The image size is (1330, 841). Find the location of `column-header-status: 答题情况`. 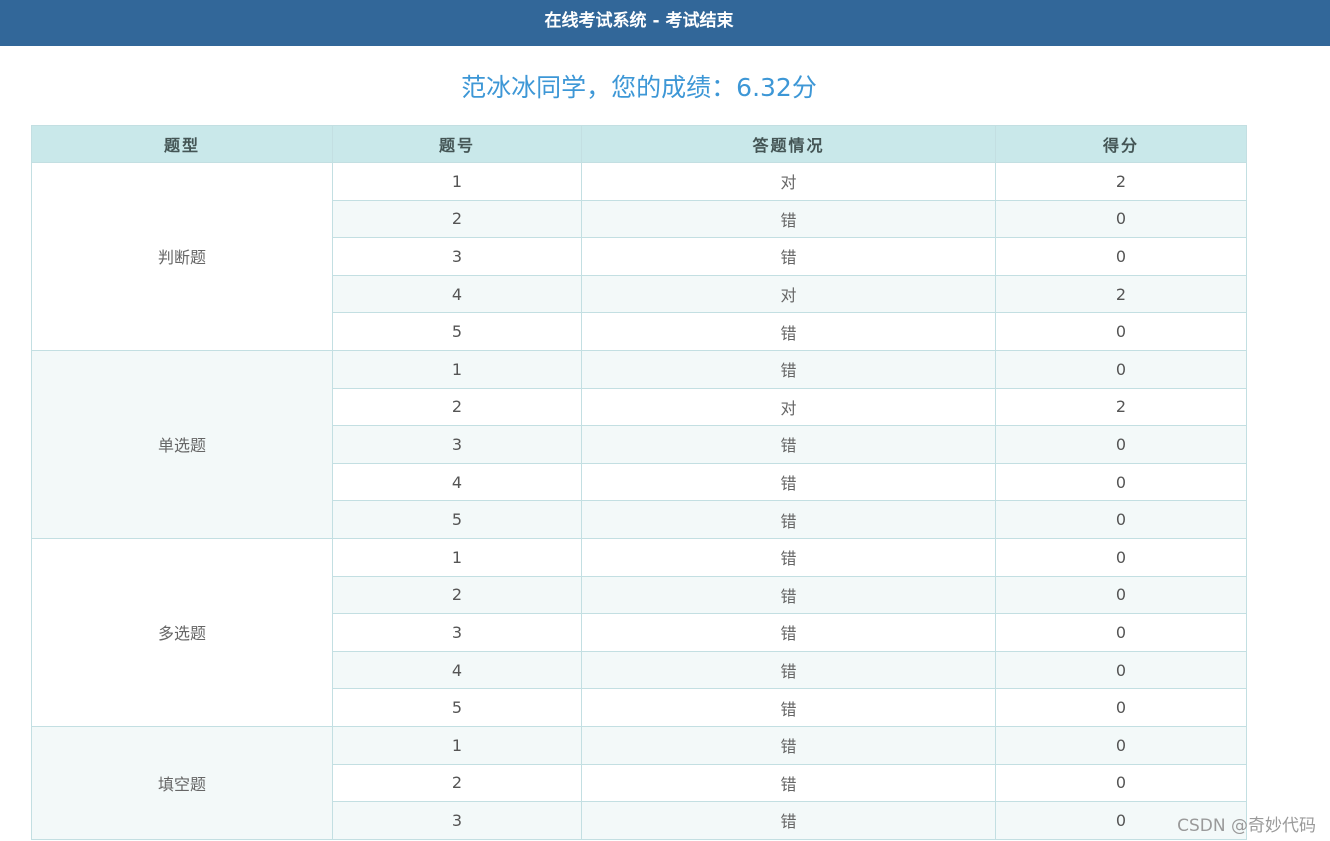

column-header-status: 答题情况 is located at coordinates (788, 144).